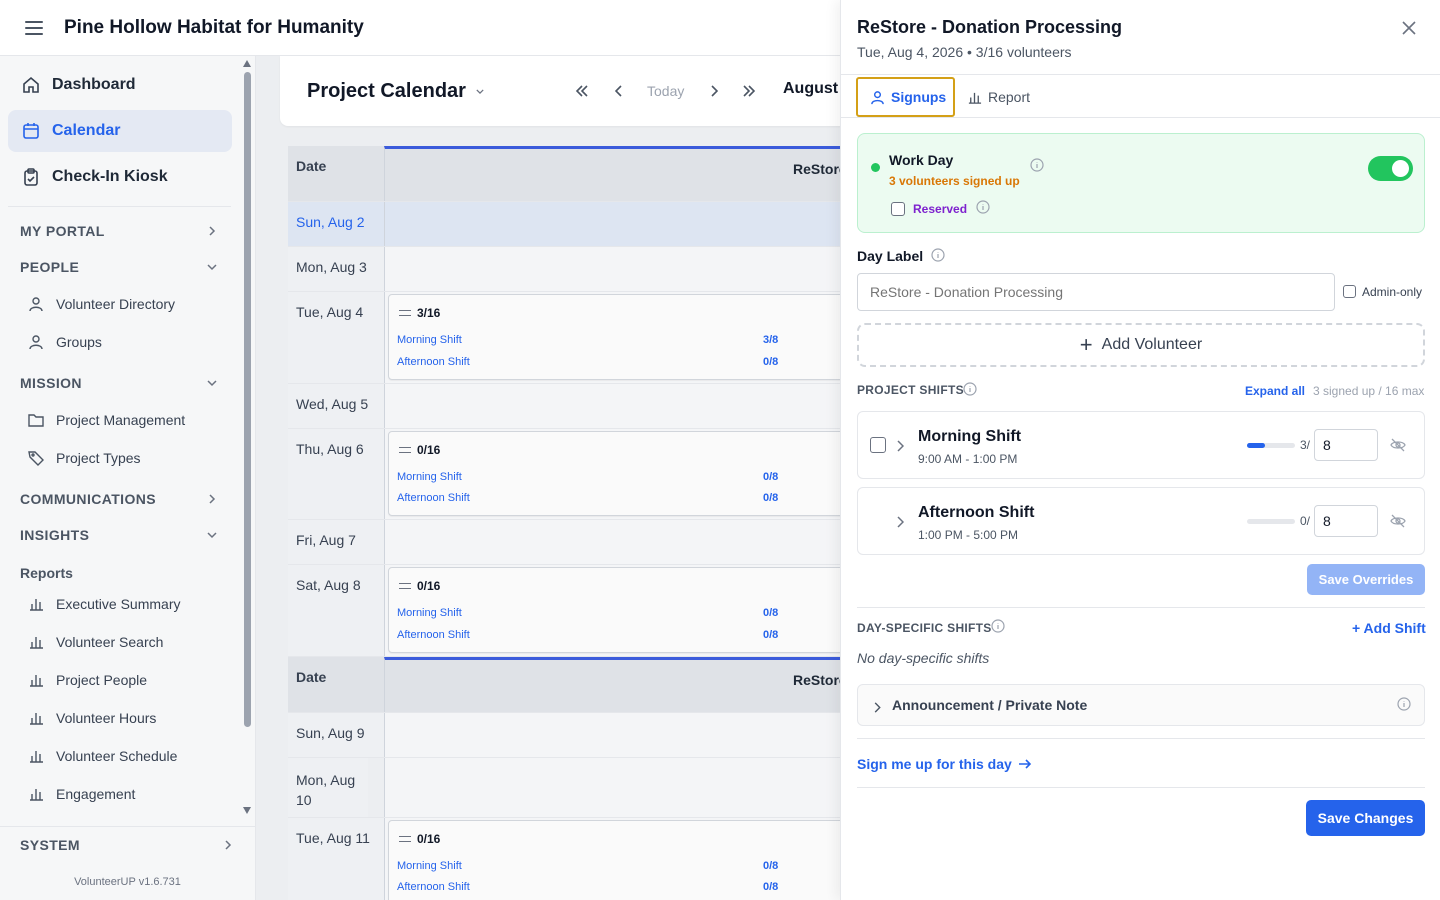  What do you see at coordinates (1369, 391) in the screenshot?
I see `shifts-total: 3 signed up / 16 max` at bounding box center [1369, 391].